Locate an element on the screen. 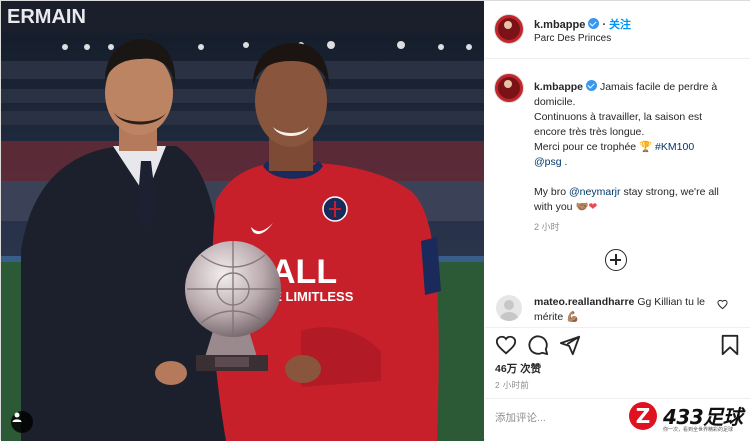 This screenshot has width=750, height=441. commenter-avatar is located at coordinates (509, 308).